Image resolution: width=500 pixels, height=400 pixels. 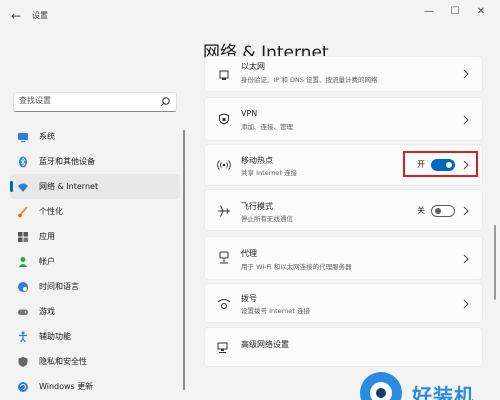 What do you see at coordinates (95, 336) in the screenshot?
I see `sidebar-item-accessibility: 辅助功能` at bounding box center [95, 336].